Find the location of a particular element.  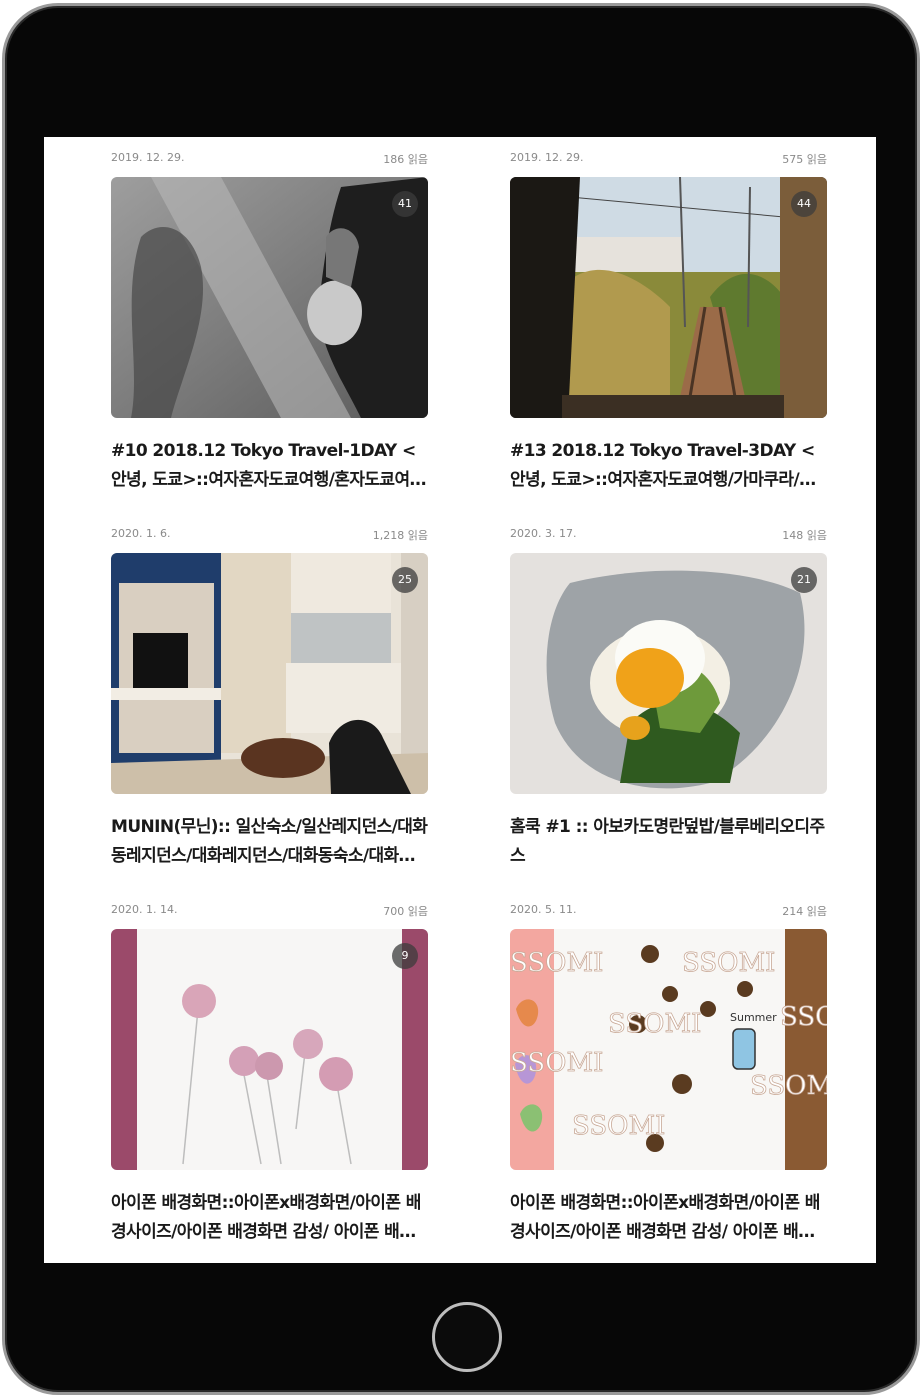

post-thumbnail: 25 is located at coordinates (269, 673).